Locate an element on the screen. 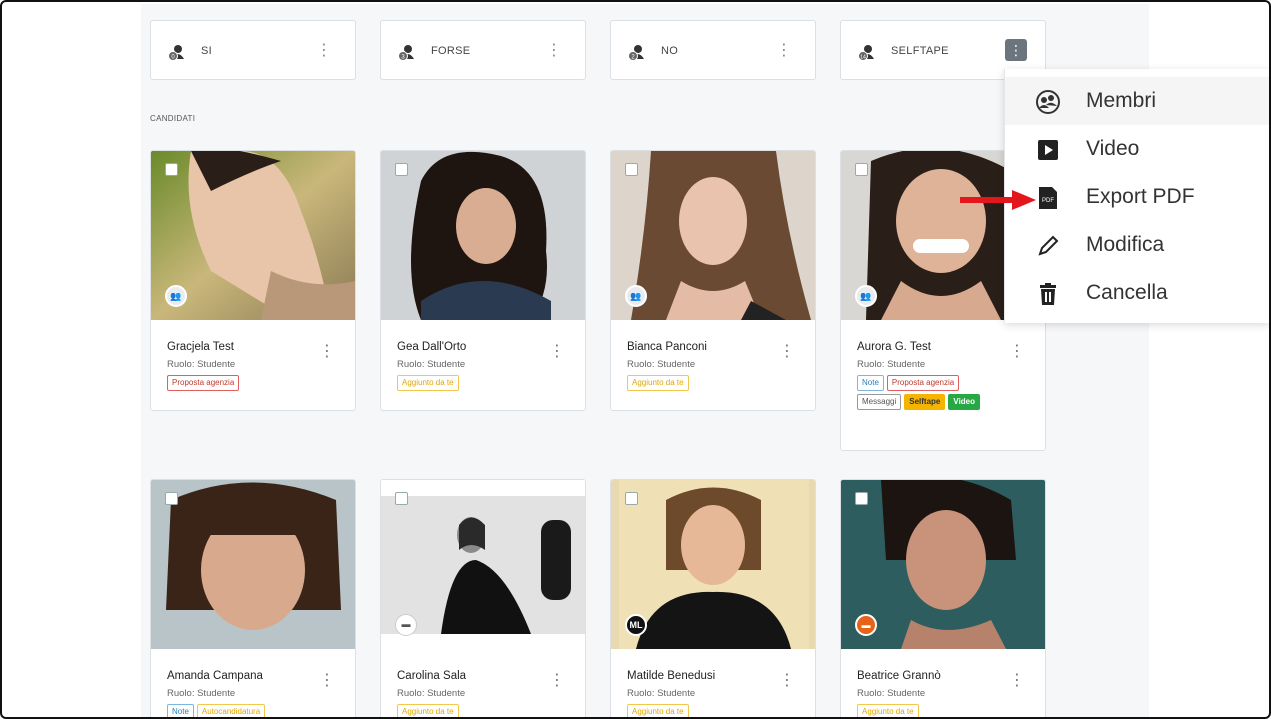 This screenshot has width=1271, height=719. pdf-icon: PDF is located at coordinates (1048, 198).